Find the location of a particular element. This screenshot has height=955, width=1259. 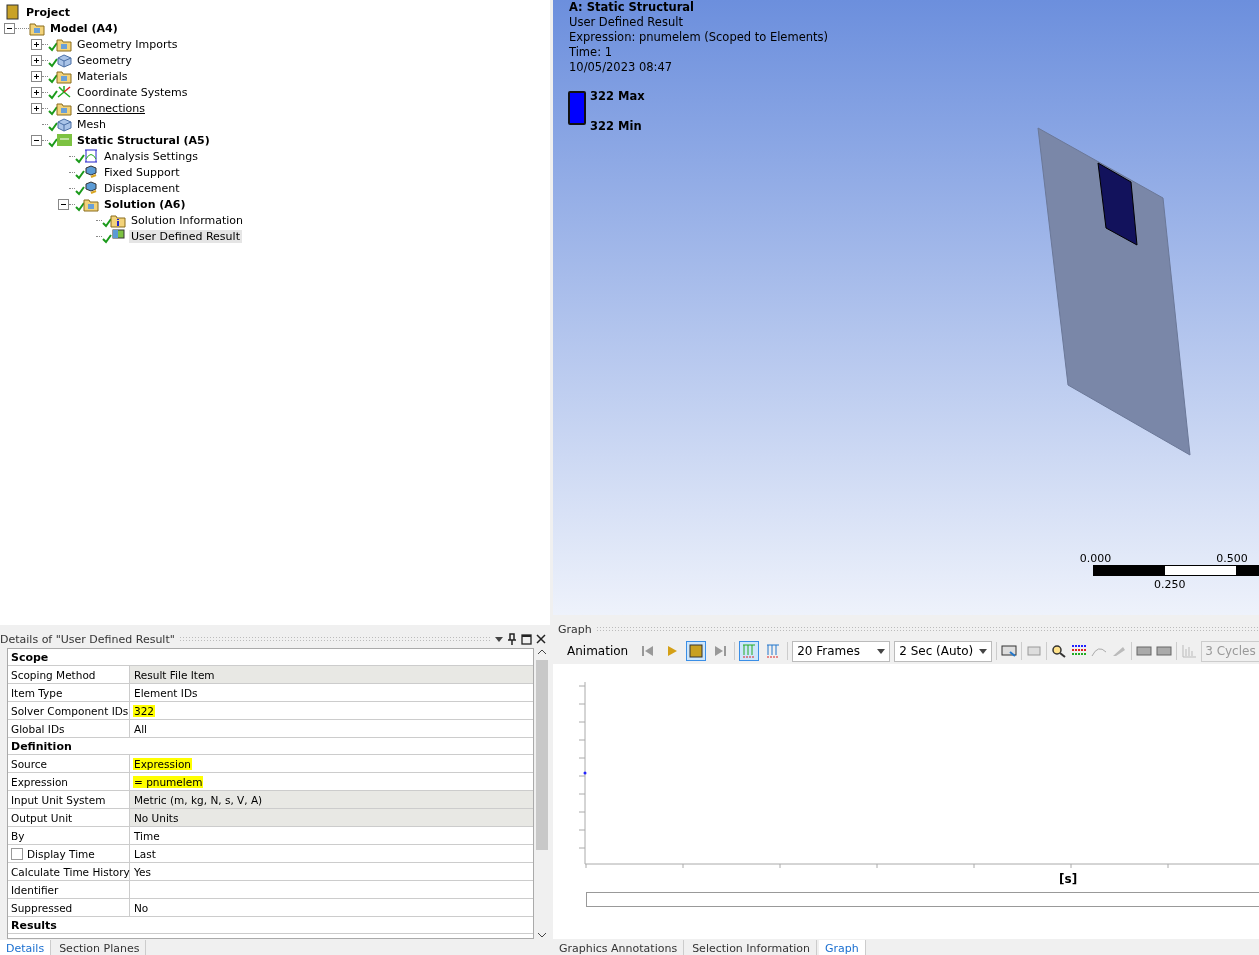

settings-icon is located at coordinates (91, 156).